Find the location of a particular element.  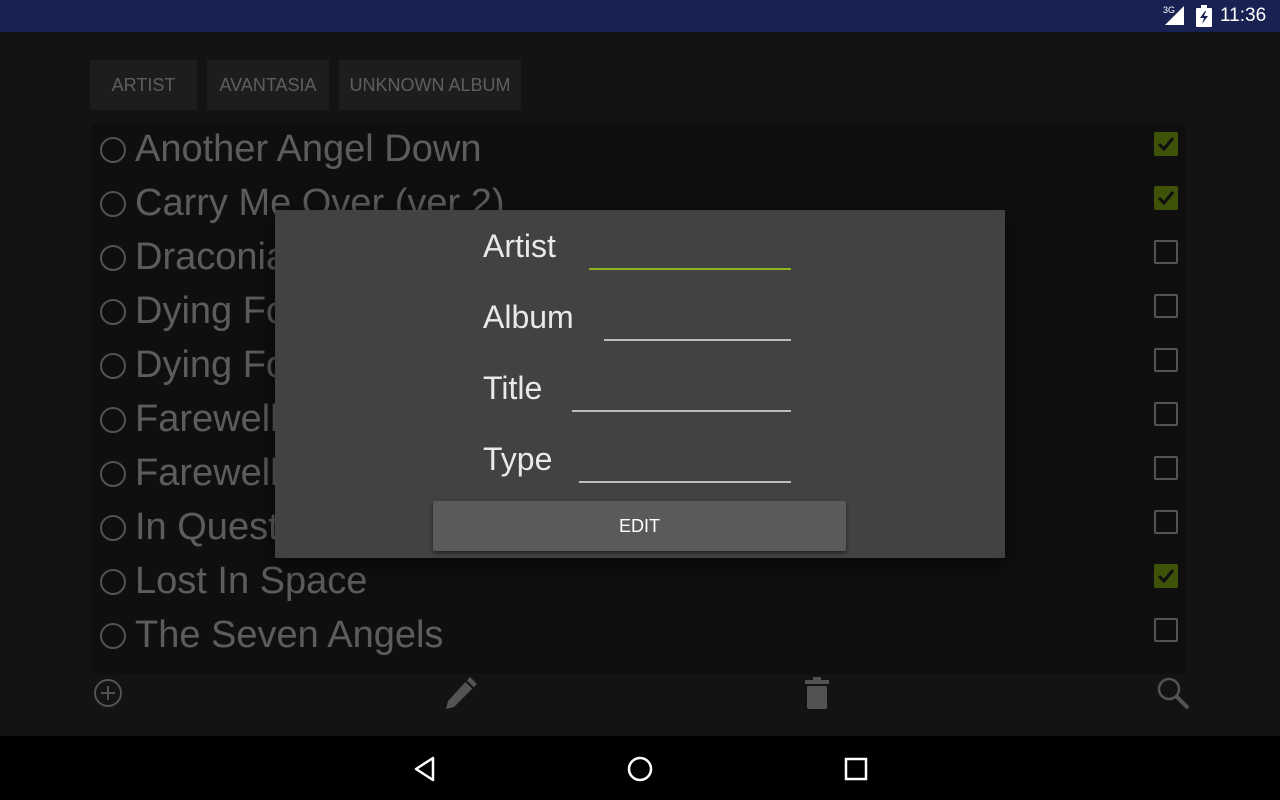

title-label: Title is located at coordinates (513, 388).